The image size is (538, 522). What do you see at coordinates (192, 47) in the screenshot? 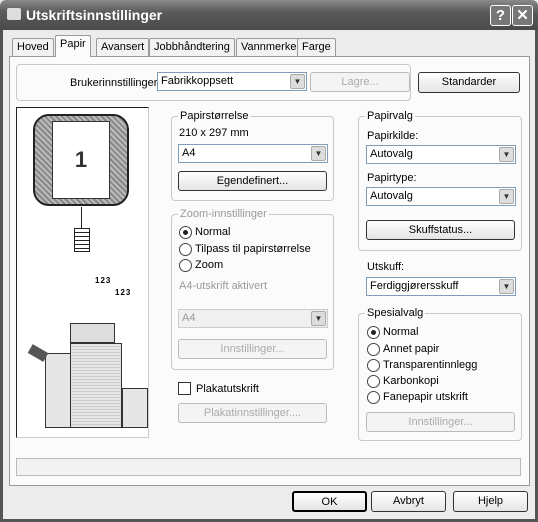
I see `tab-jobbhandtering: Jobbhåndtering` at bounding box center [192, 47].